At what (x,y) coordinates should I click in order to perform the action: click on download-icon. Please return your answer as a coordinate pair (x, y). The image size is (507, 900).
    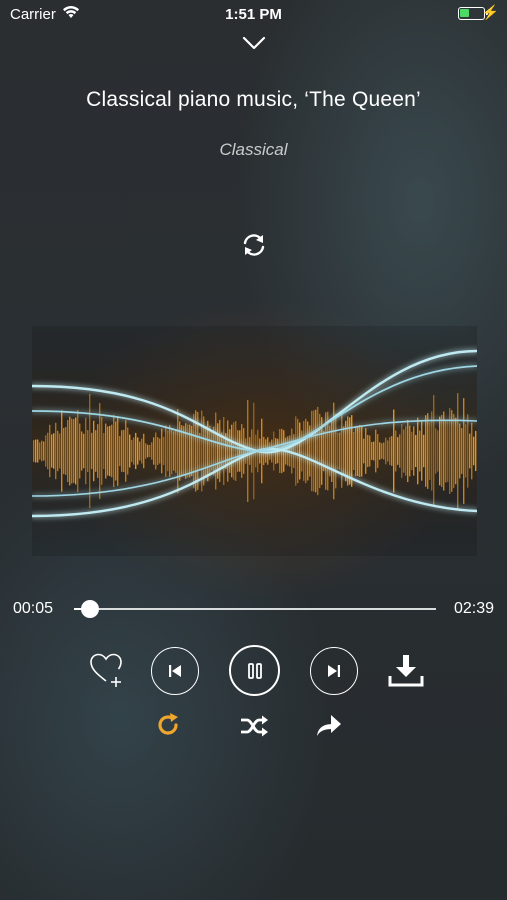
    Looking at the image, I should click on (406, 671).